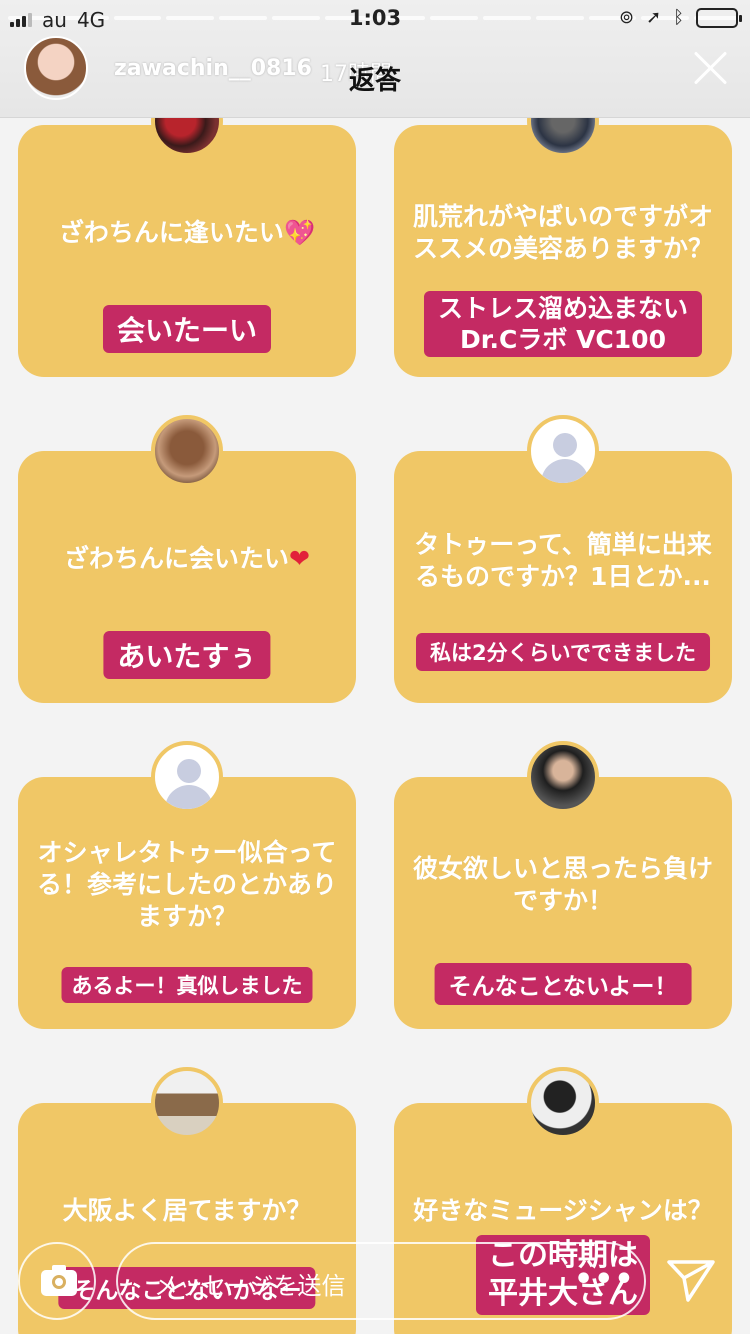 The height and width of the screenshot is (1334, 750). I want to click on question-text: 彼女欲しいと思ったら負けですか！, so click(562, 884).